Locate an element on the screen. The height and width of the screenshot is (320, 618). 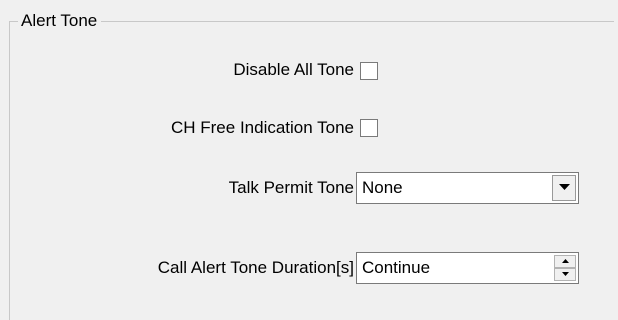
spin-up-button is located at coordinates (565, 261).